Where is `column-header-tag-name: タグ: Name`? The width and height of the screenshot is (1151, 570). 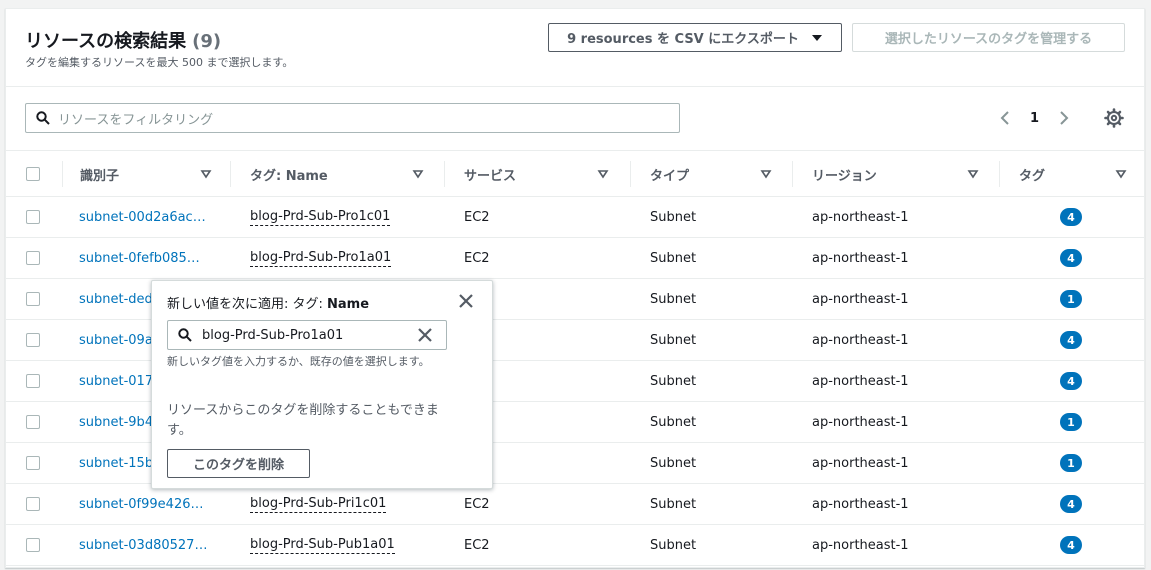
column-header-tag-name: タグ: Name is located at coordinates (347, 174).